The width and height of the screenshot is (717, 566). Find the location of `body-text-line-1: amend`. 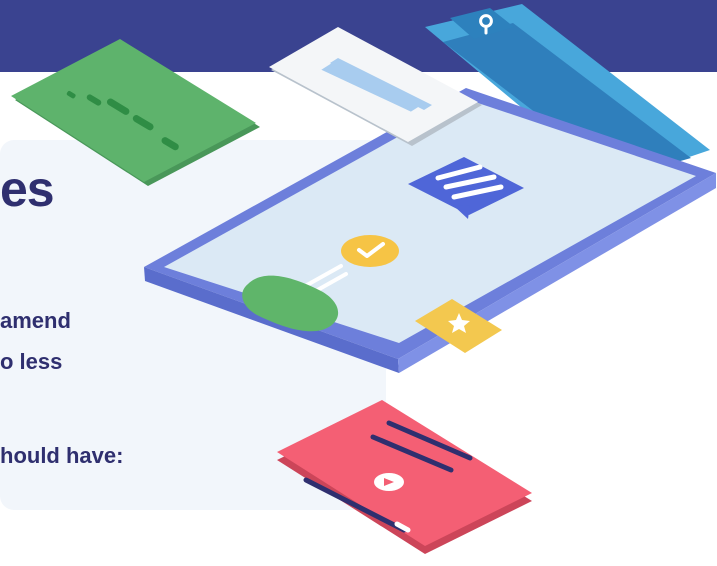

body-text-line-1: amend is located at coordinates (35, 320).